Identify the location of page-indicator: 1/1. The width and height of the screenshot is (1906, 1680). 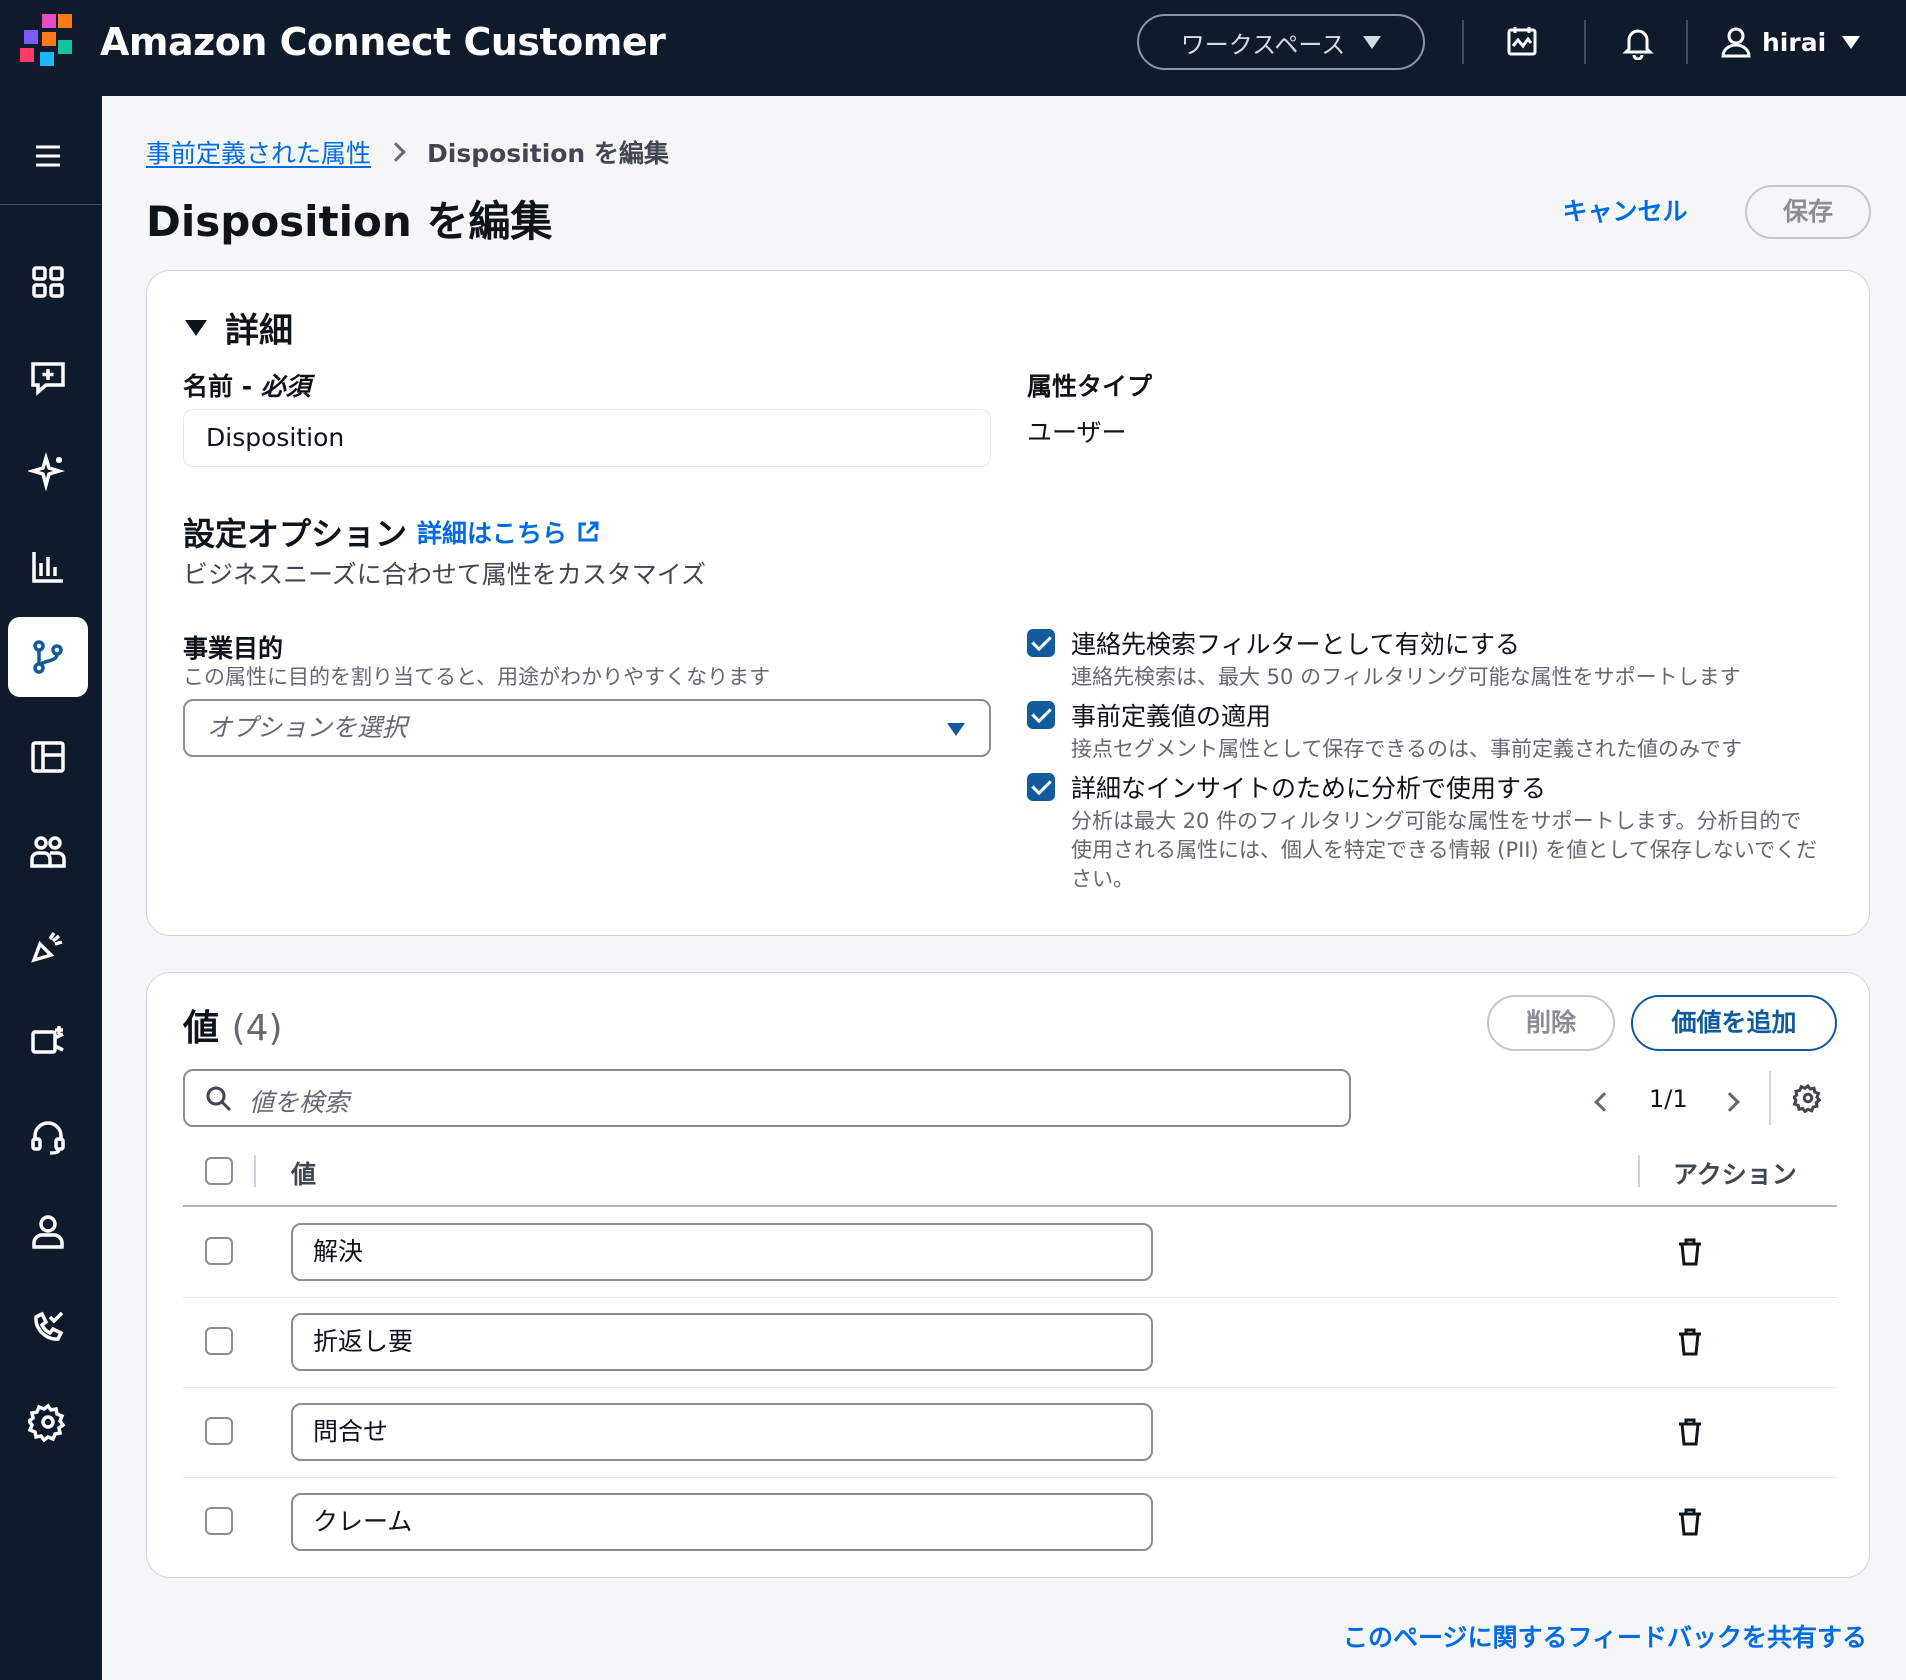
(1668, 1099).